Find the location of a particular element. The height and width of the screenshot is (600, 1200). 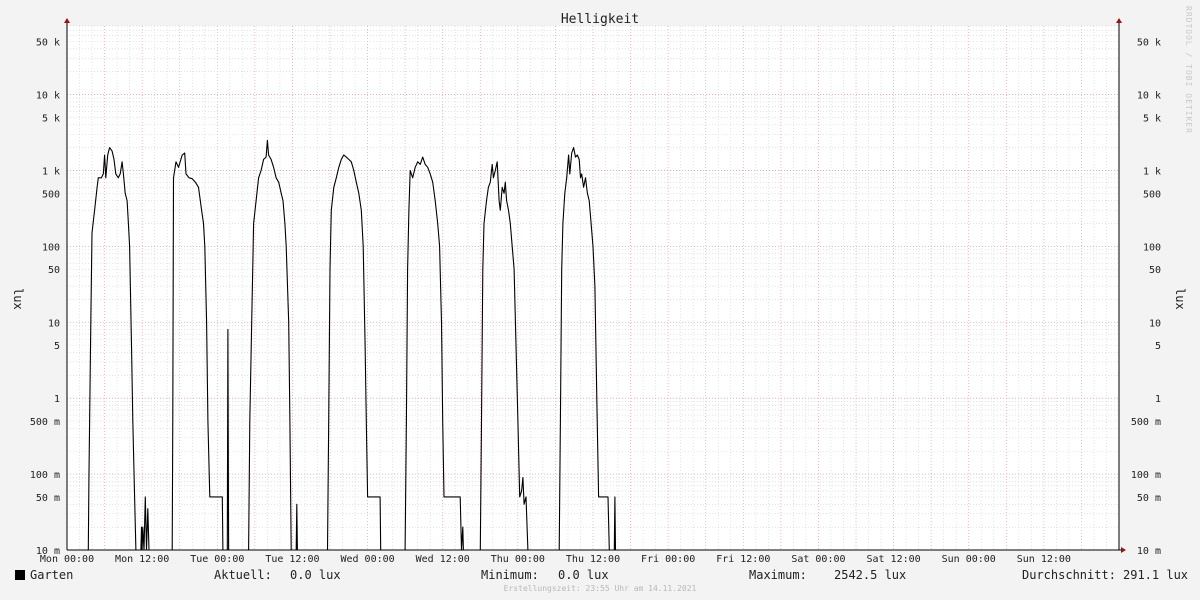

y-tick-label-right: 10 is located at coordinates (1155, 323).